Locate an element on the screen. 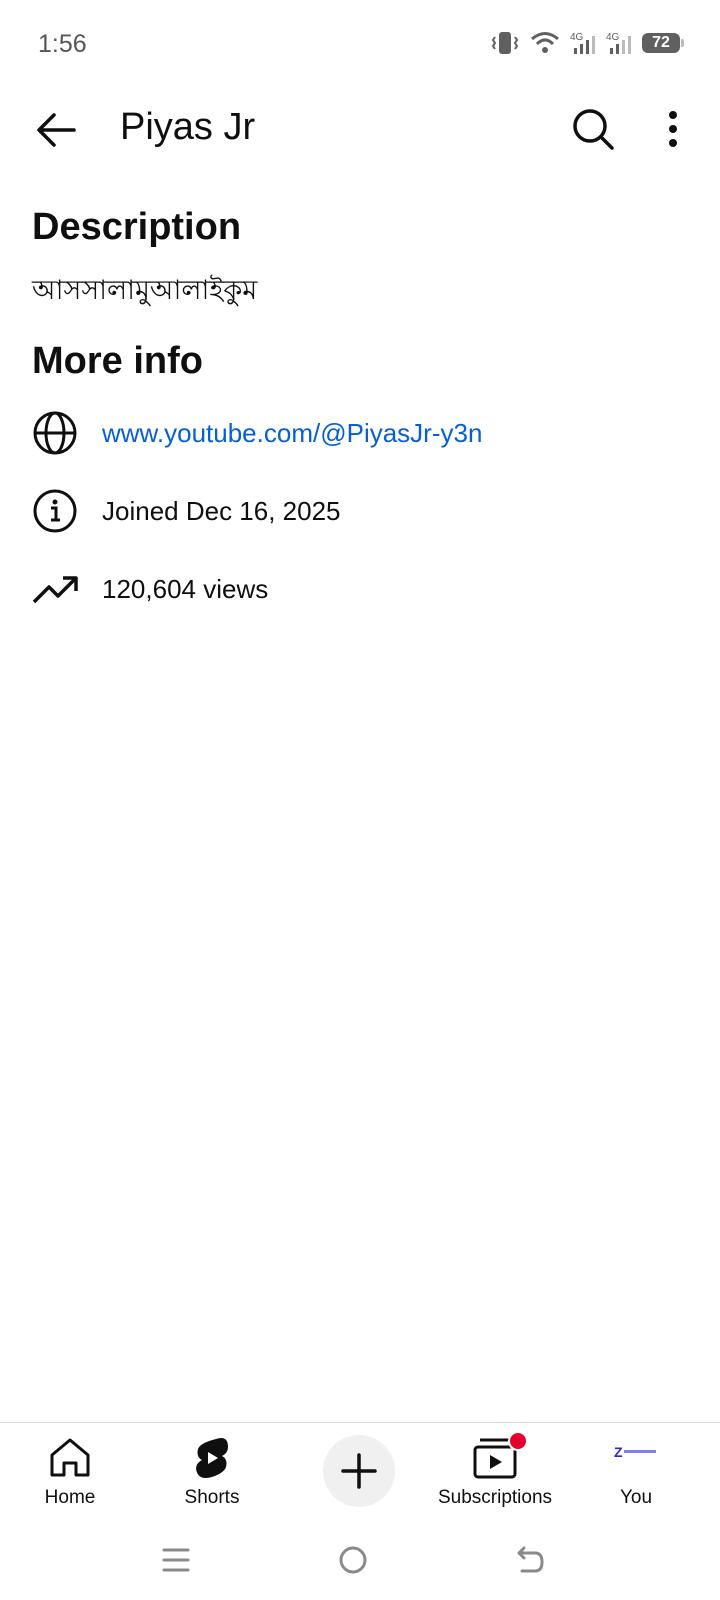  info-row-views: 120,604 views is located at coordinates (362, 589).